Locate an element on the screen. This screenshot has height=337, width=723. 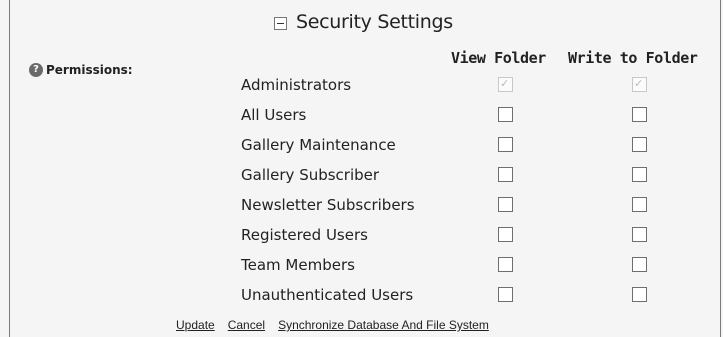
permission-row-gallery-maintenance: Gallery Maintenance is located at coordinates (361, 150).